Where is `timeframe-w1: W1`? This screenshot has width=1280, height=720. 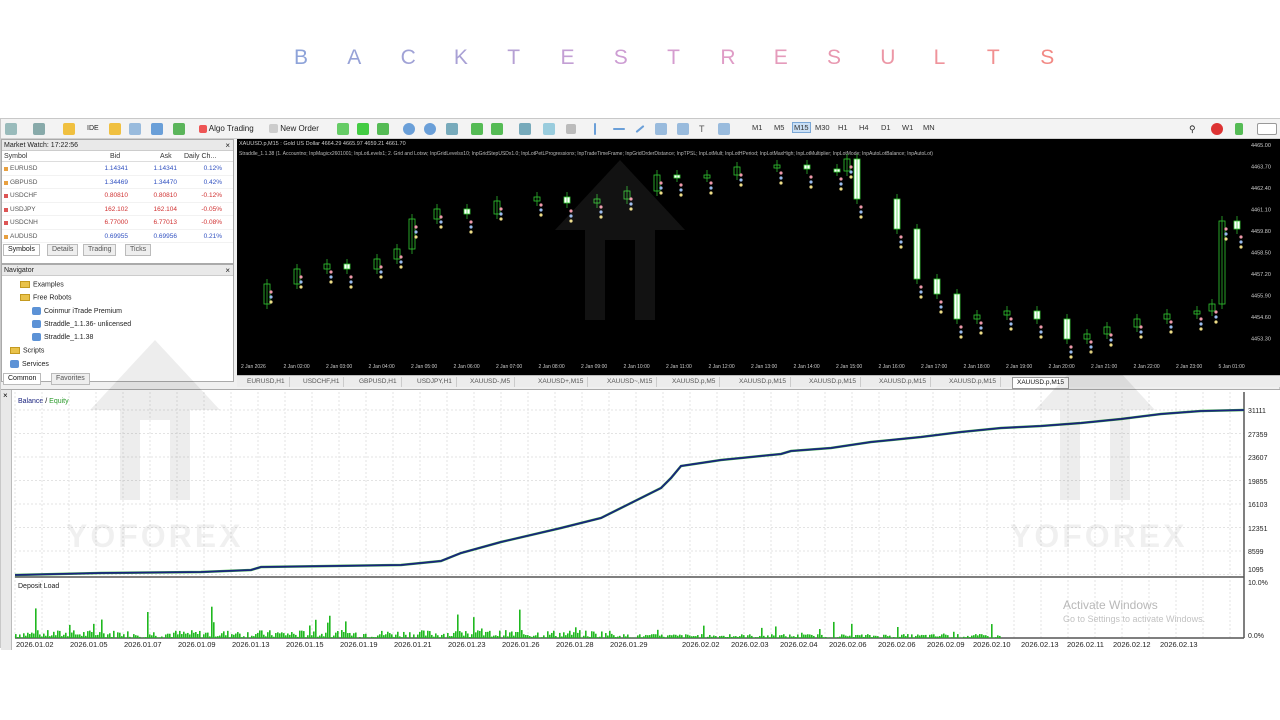 timeframe-w1: W1 is located at coordinates (907, 127).